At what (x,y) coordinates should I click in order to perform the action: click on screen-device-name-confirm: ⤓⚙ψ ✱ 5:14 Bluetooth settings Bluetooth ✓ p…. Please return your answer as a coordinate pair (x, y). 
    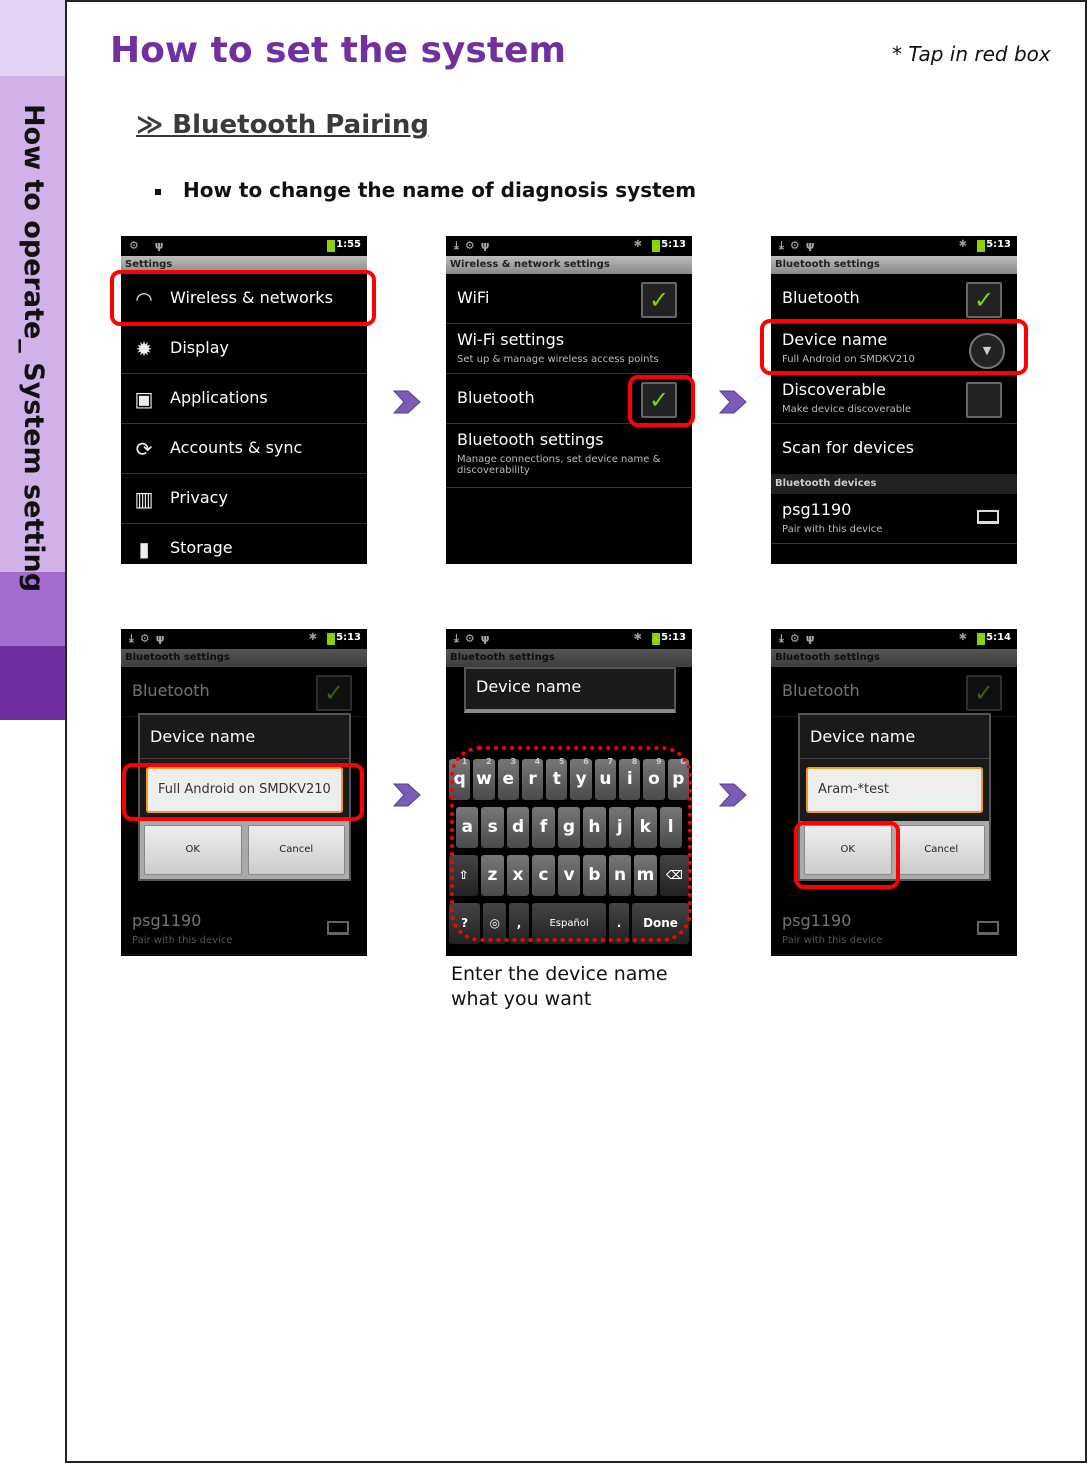
    Looking at the image, I should click on (894, 792).